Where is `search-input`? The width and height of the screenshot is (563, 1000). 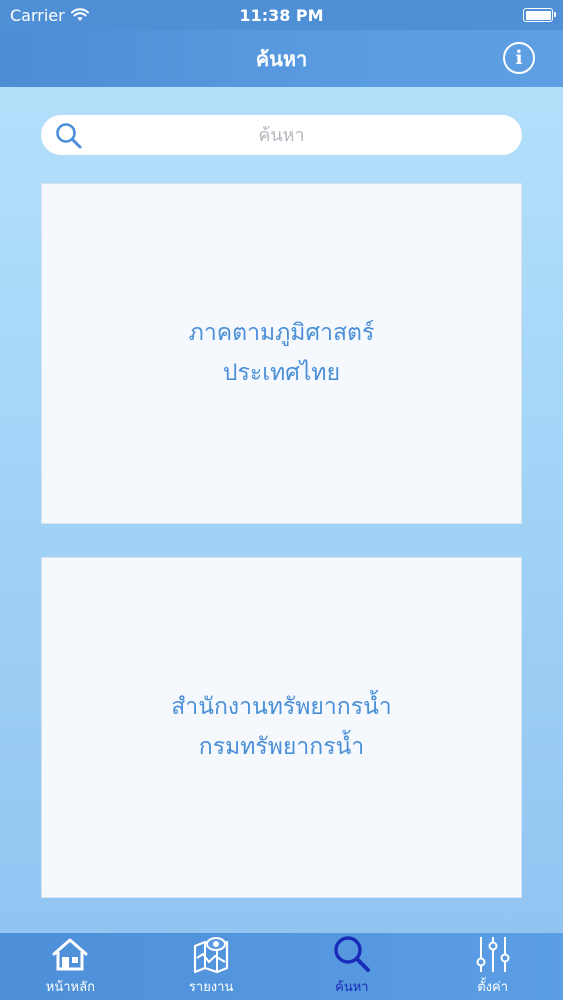
search-input is located at coordinates (281, 135).